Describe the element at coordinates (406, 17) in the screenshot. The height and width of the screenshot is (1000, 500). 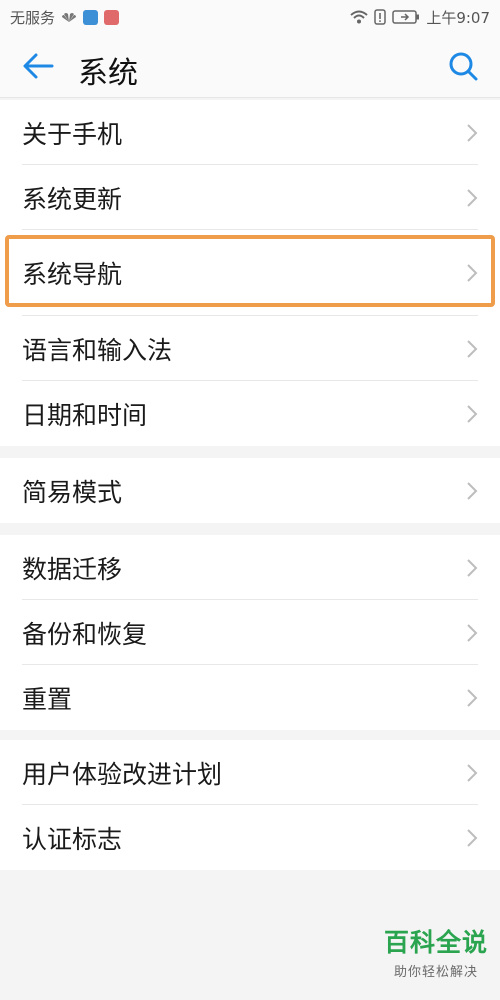
I see `battery-icon` at that location.